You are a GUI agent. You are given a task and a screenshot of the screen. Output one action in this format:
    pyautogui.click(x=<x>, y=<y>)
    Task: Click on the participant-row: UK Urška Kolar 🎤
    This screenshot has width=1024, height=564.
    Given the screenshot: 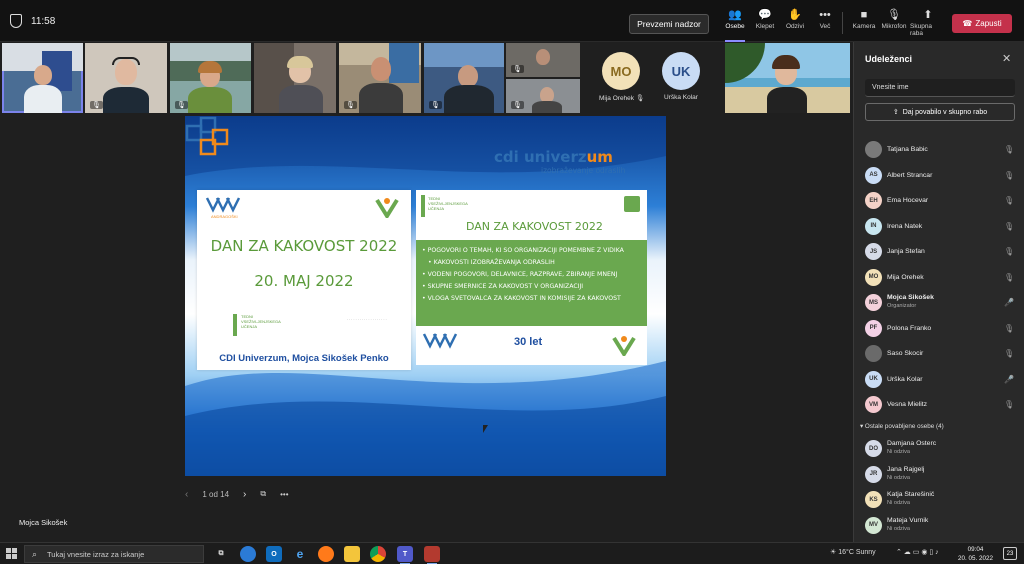 What is the action you would take?
    pyautogui.click(x=939, y=379)
    